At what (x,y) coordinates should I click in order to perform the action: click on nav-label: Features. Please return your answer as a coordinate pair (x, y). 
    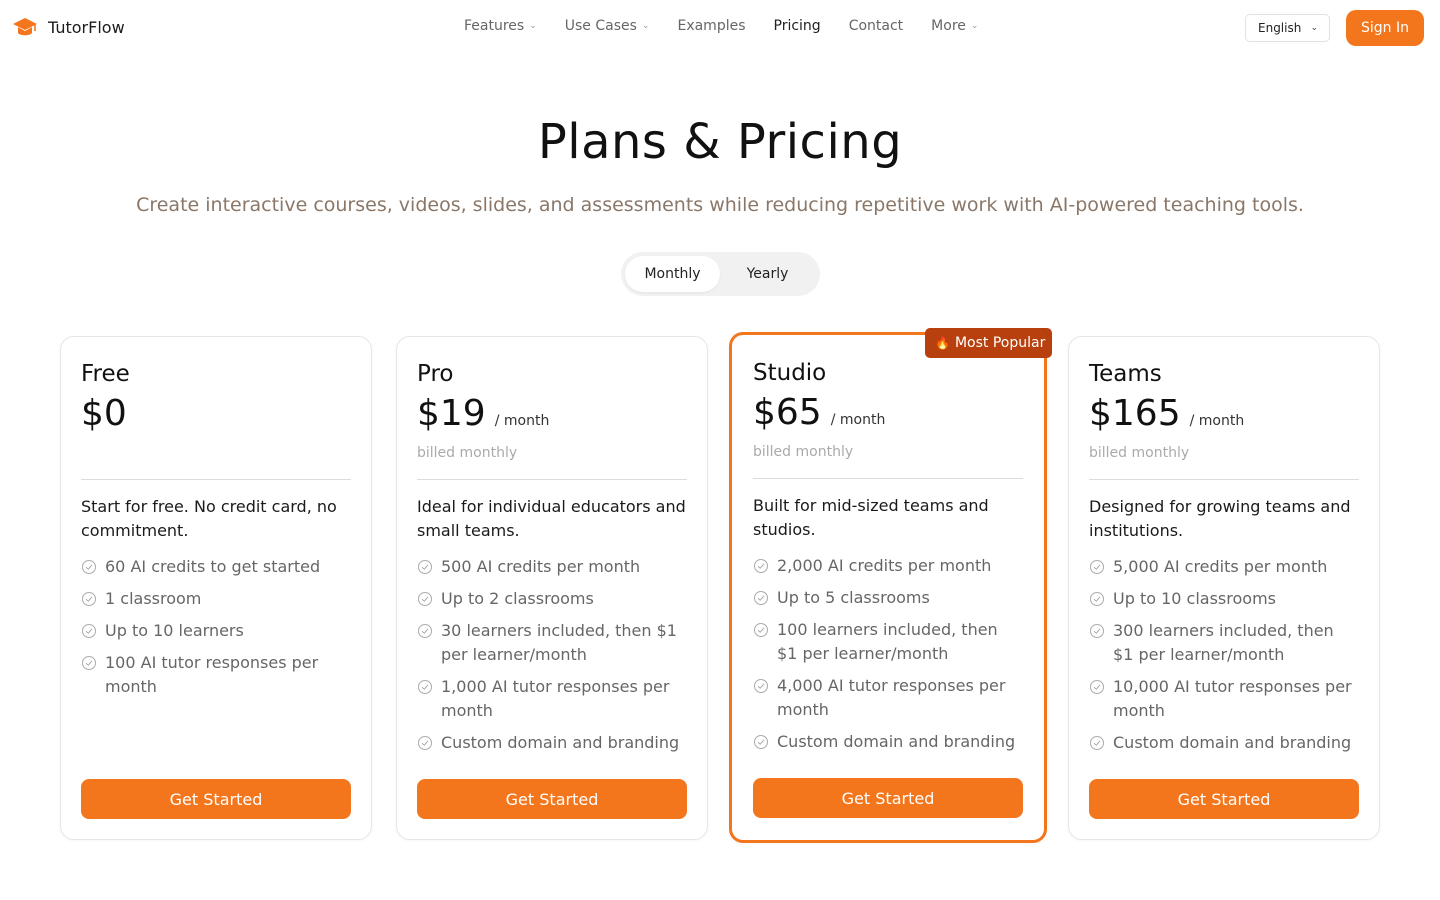
    Looking at the image, I should click on (494, 26).